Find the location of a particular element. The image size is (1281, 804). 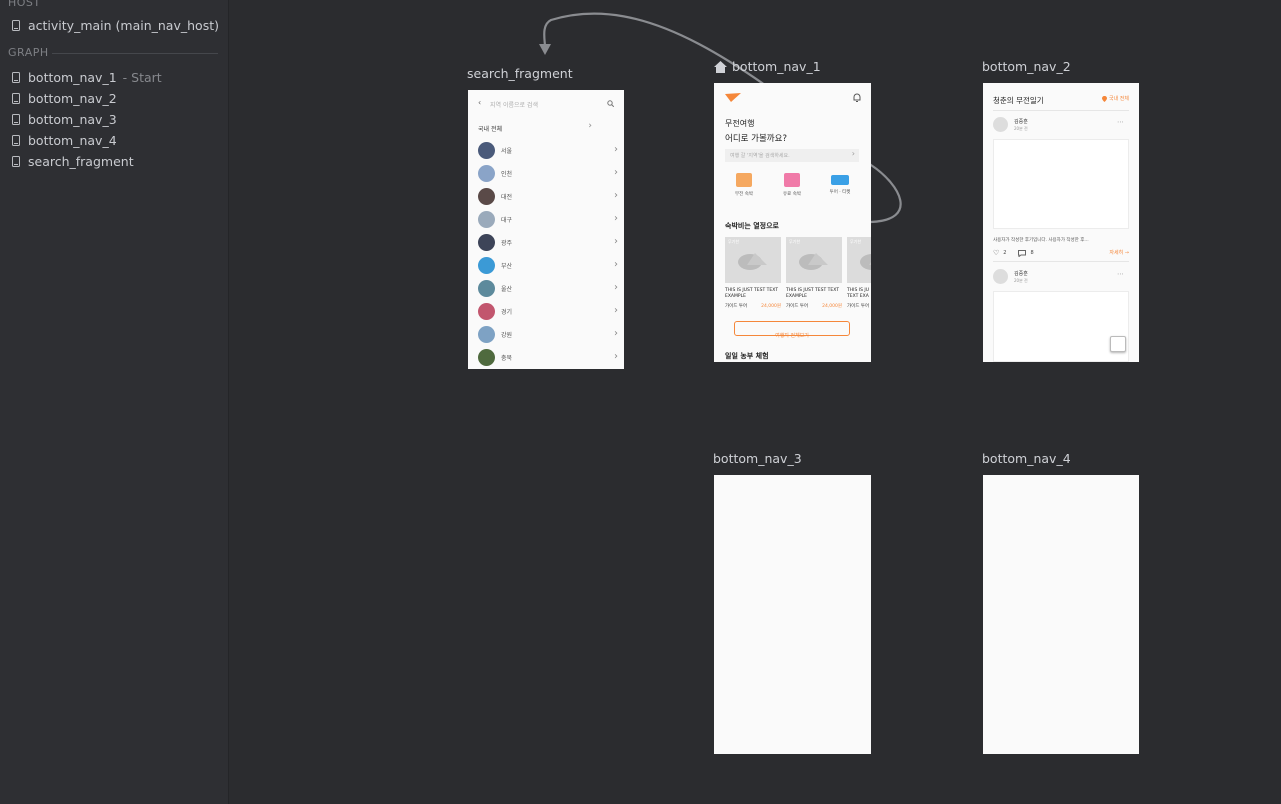

region-label: 국내 전체 is located at coordinates (1119, 99).